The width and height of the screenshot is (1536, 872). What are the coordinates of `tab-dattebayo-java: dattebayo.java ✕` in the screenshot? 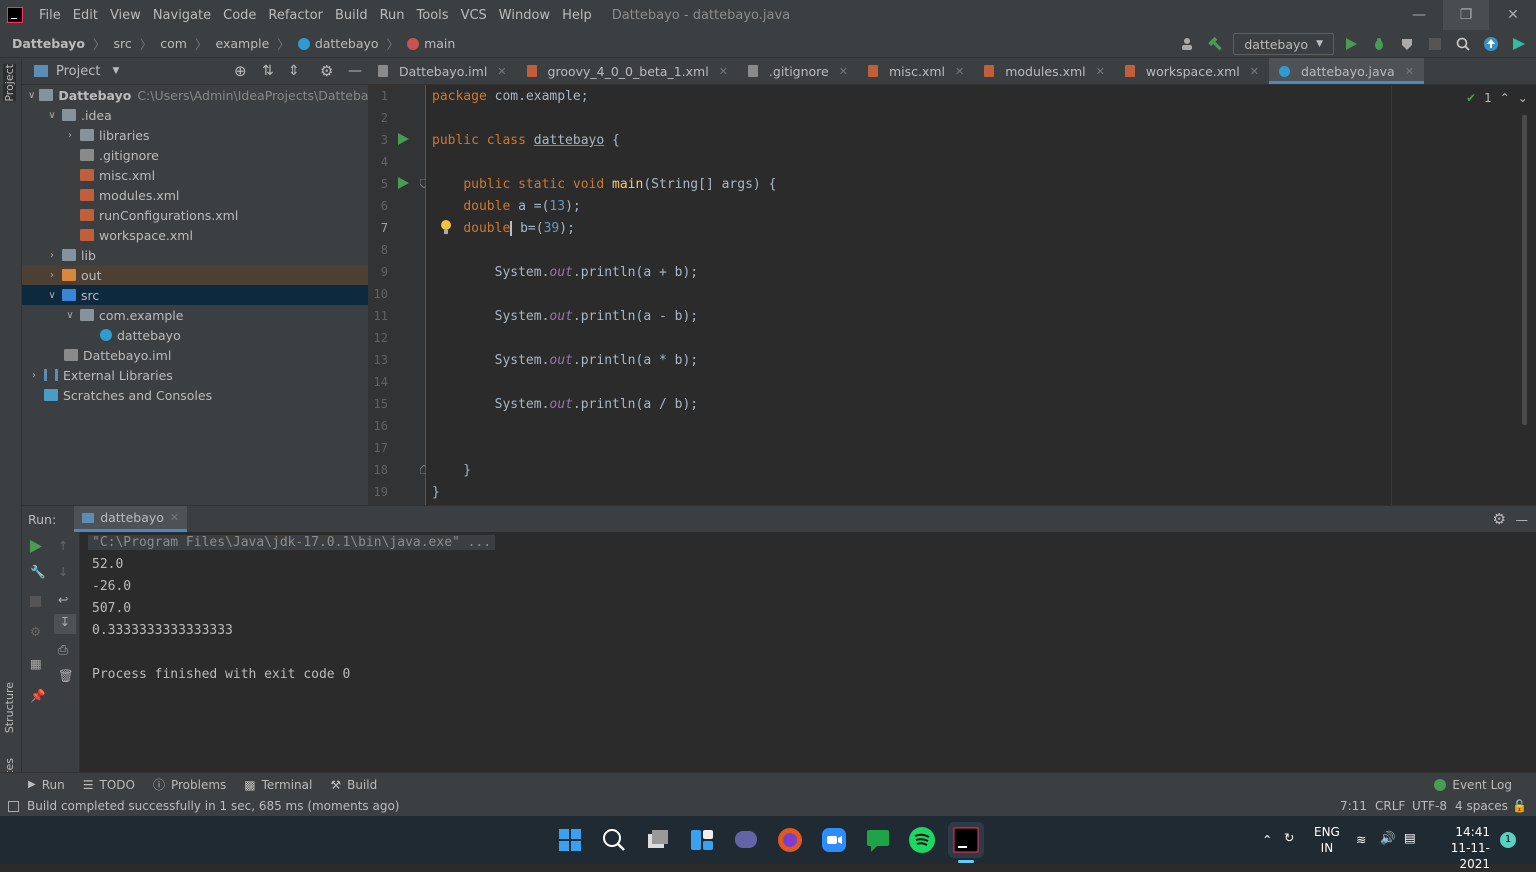 It's located at (1346, 71).